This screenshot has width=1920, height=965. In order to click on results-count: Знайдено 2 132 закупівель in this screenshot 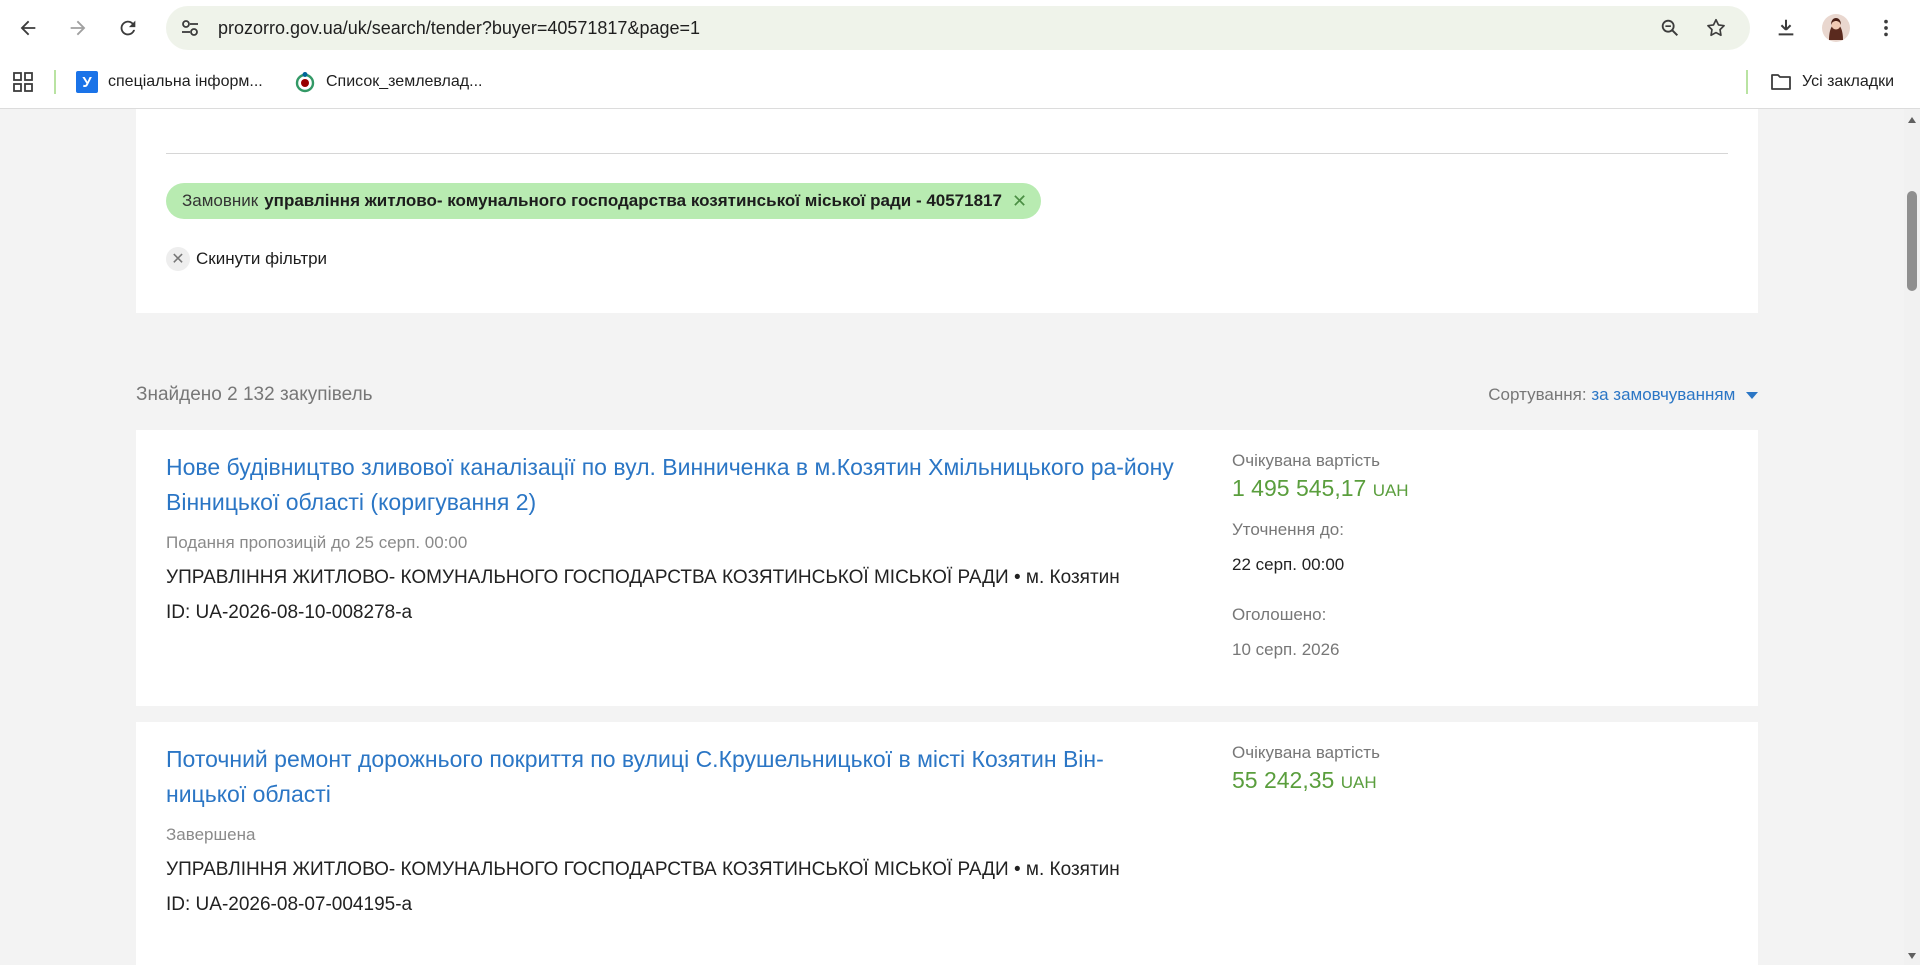, I will do `click(254, 394)`.